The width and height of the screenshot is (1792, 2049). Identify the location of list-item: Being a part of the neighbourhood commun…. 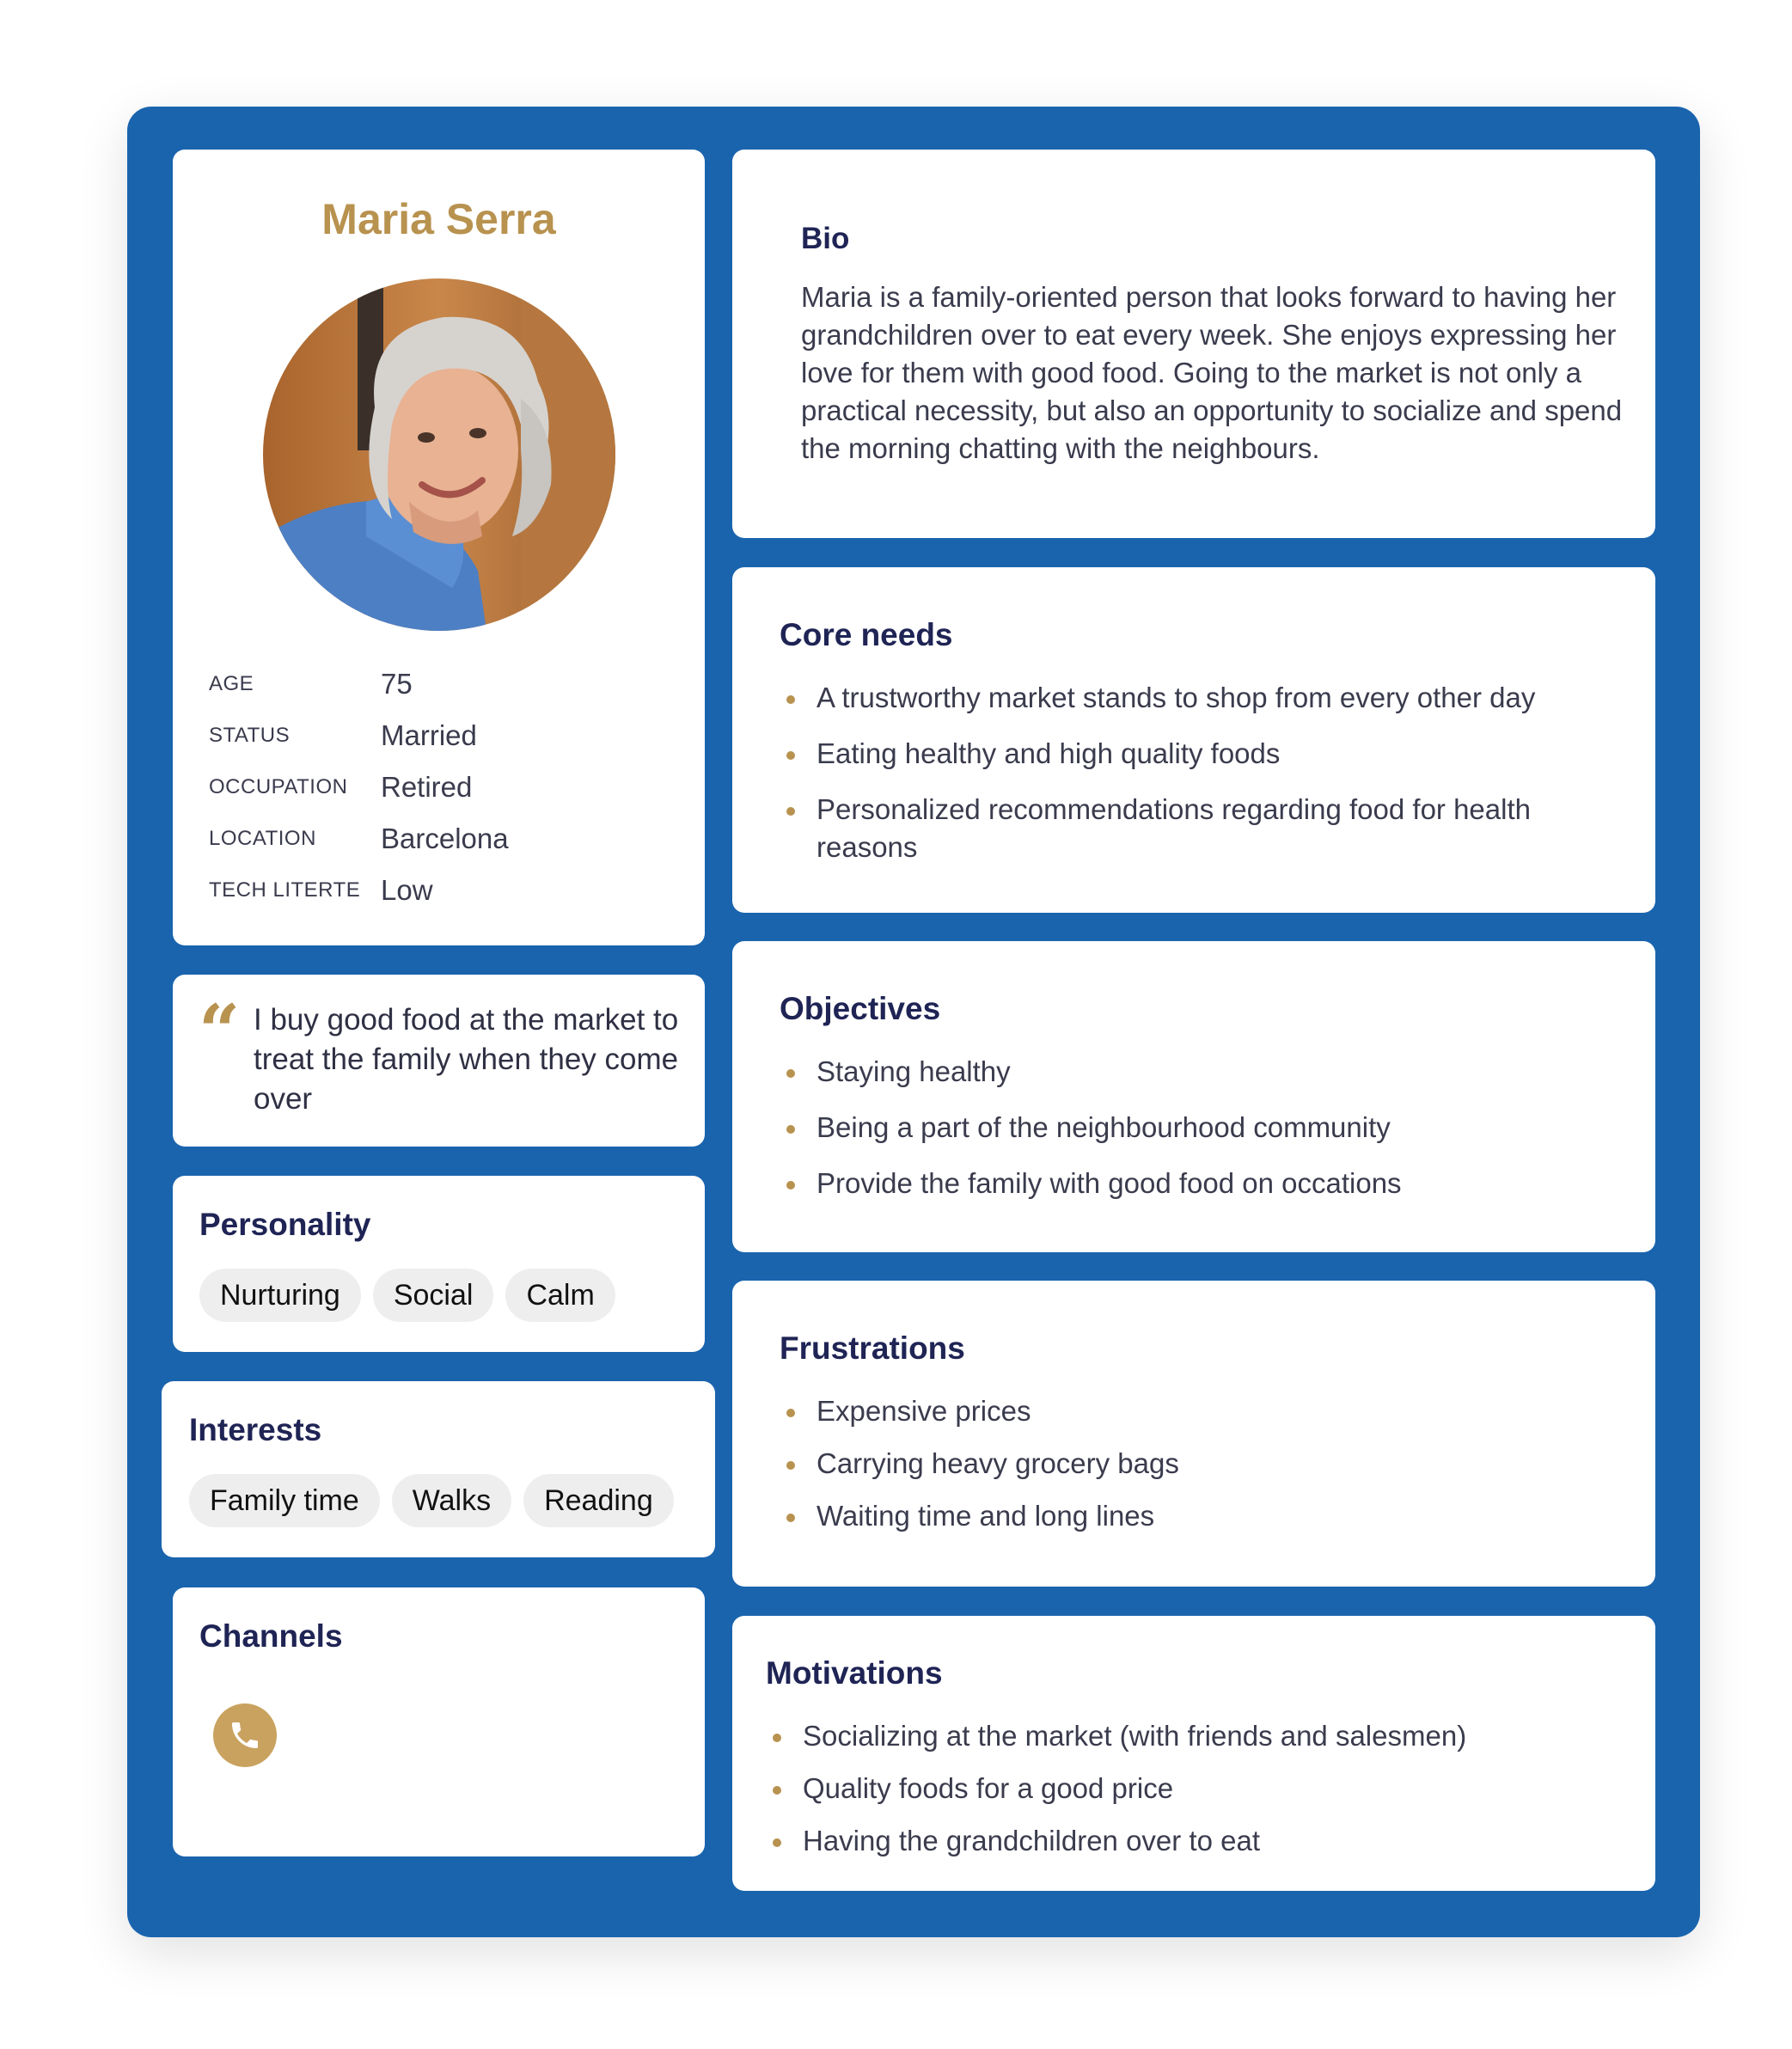
(1201, 1128).